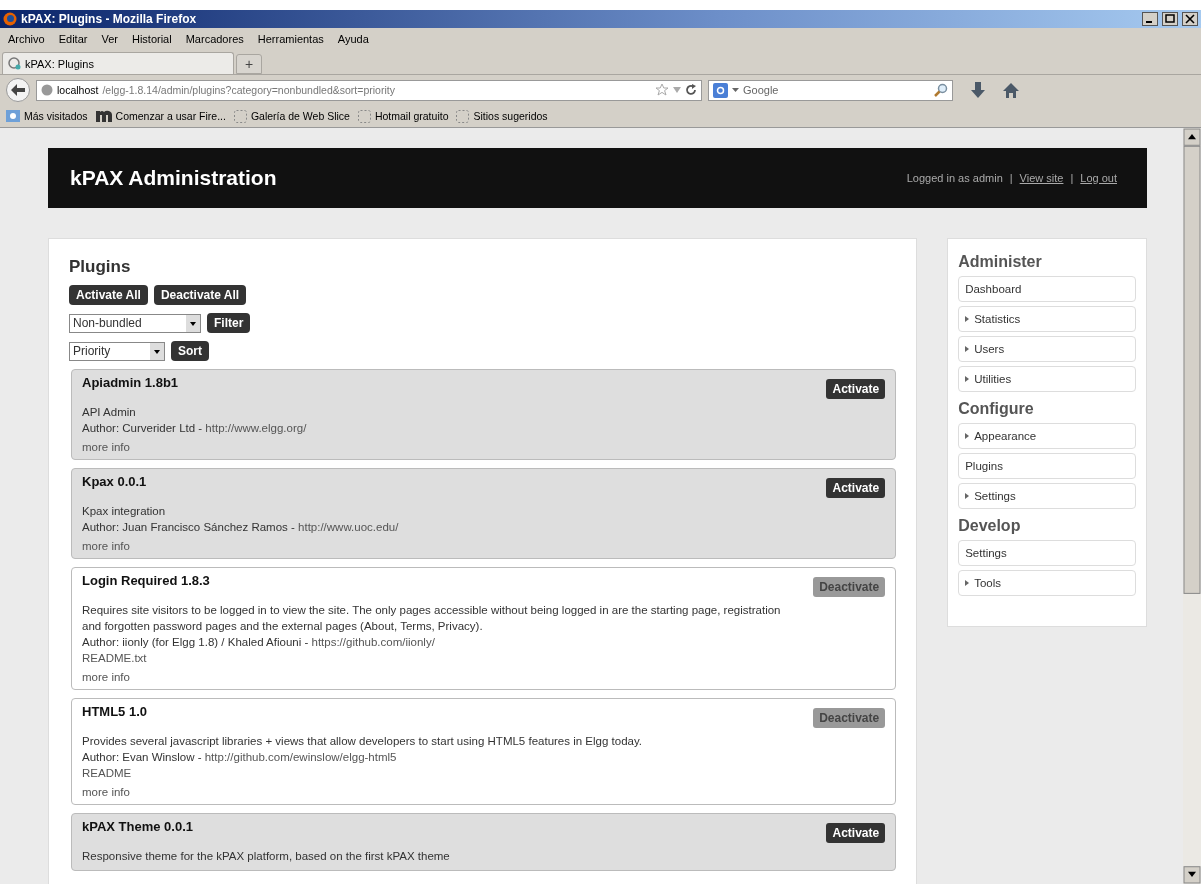 The height and width of the screenshot is (884, 1201). What do you see at coordinates (100, 267) in the screenshot?
I see `page-heading: Plugins` at bounding box center [100, 267].